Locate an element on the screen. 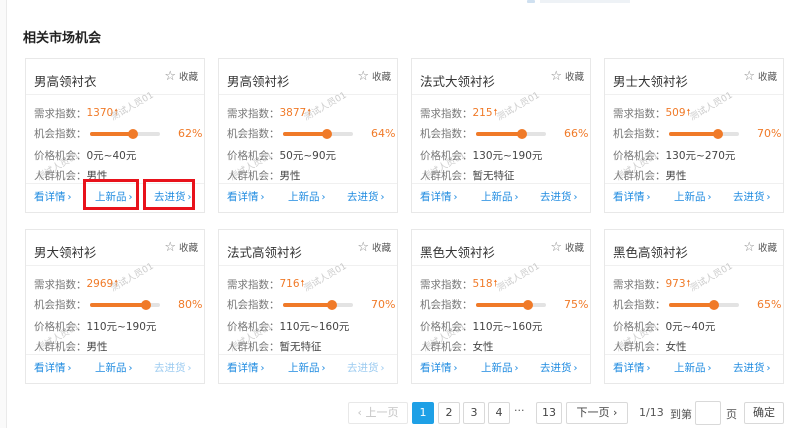 This screenshot has width=799, height=428. price-row: 价格机会： 110元~160元 is located at coordinates (481, 326).